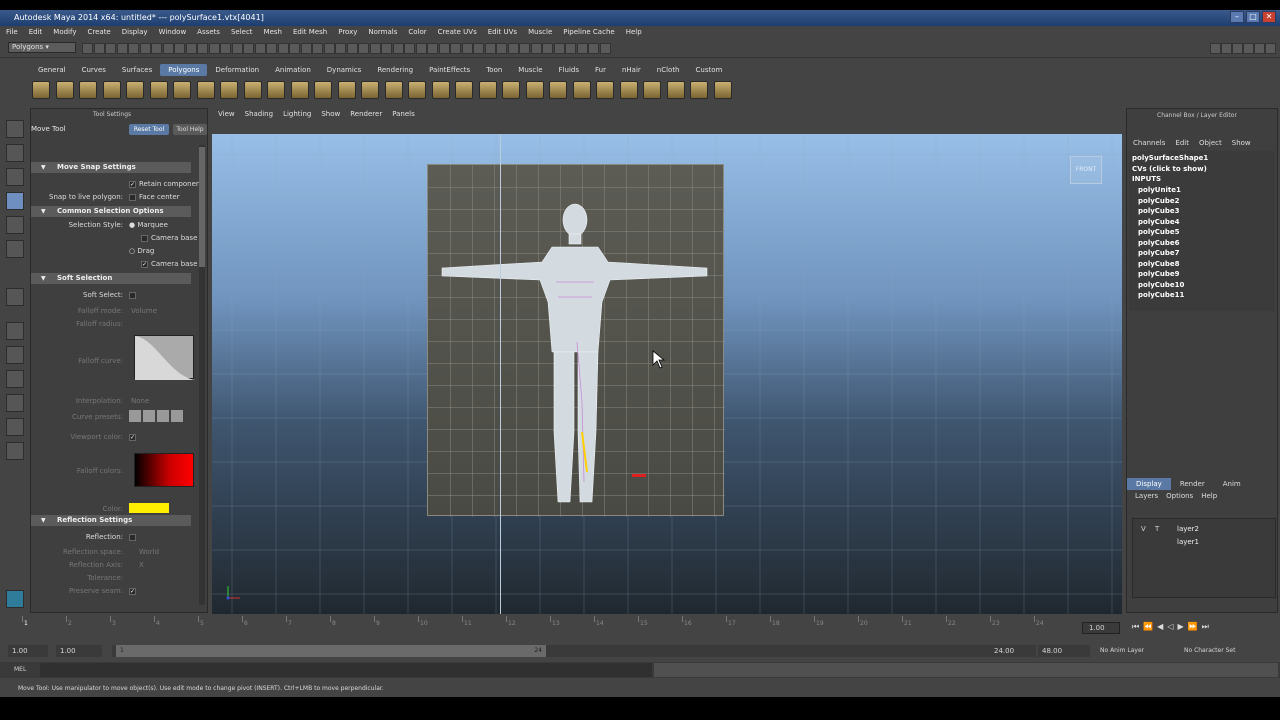 The height and width of the screenshot is (720, 1280). I want to click on status-tool-40-icon, so click(536, 48).